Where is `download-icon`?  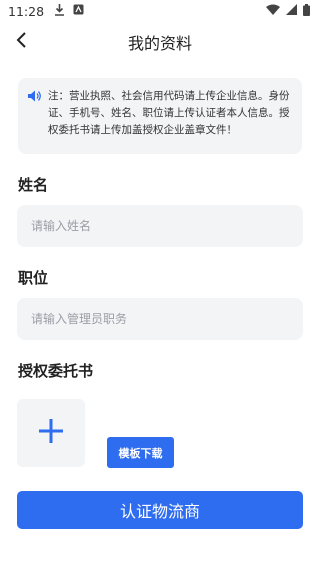 download-icon is located at coordinates (59, 11).